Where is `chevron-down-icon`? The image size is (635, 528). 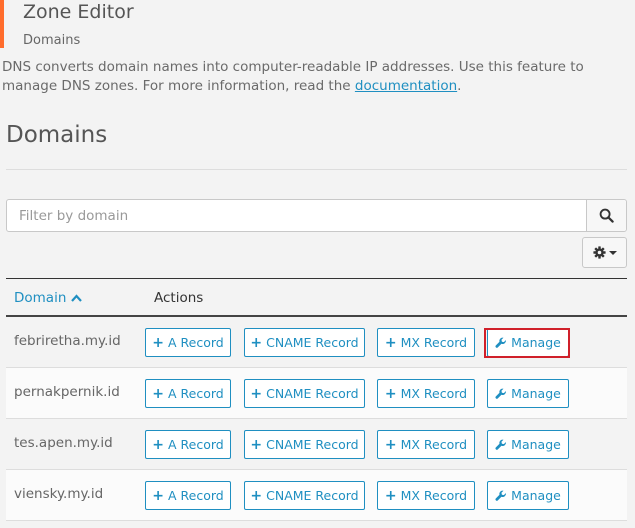 chevron-down-icon is located at coordinates (612, 252).